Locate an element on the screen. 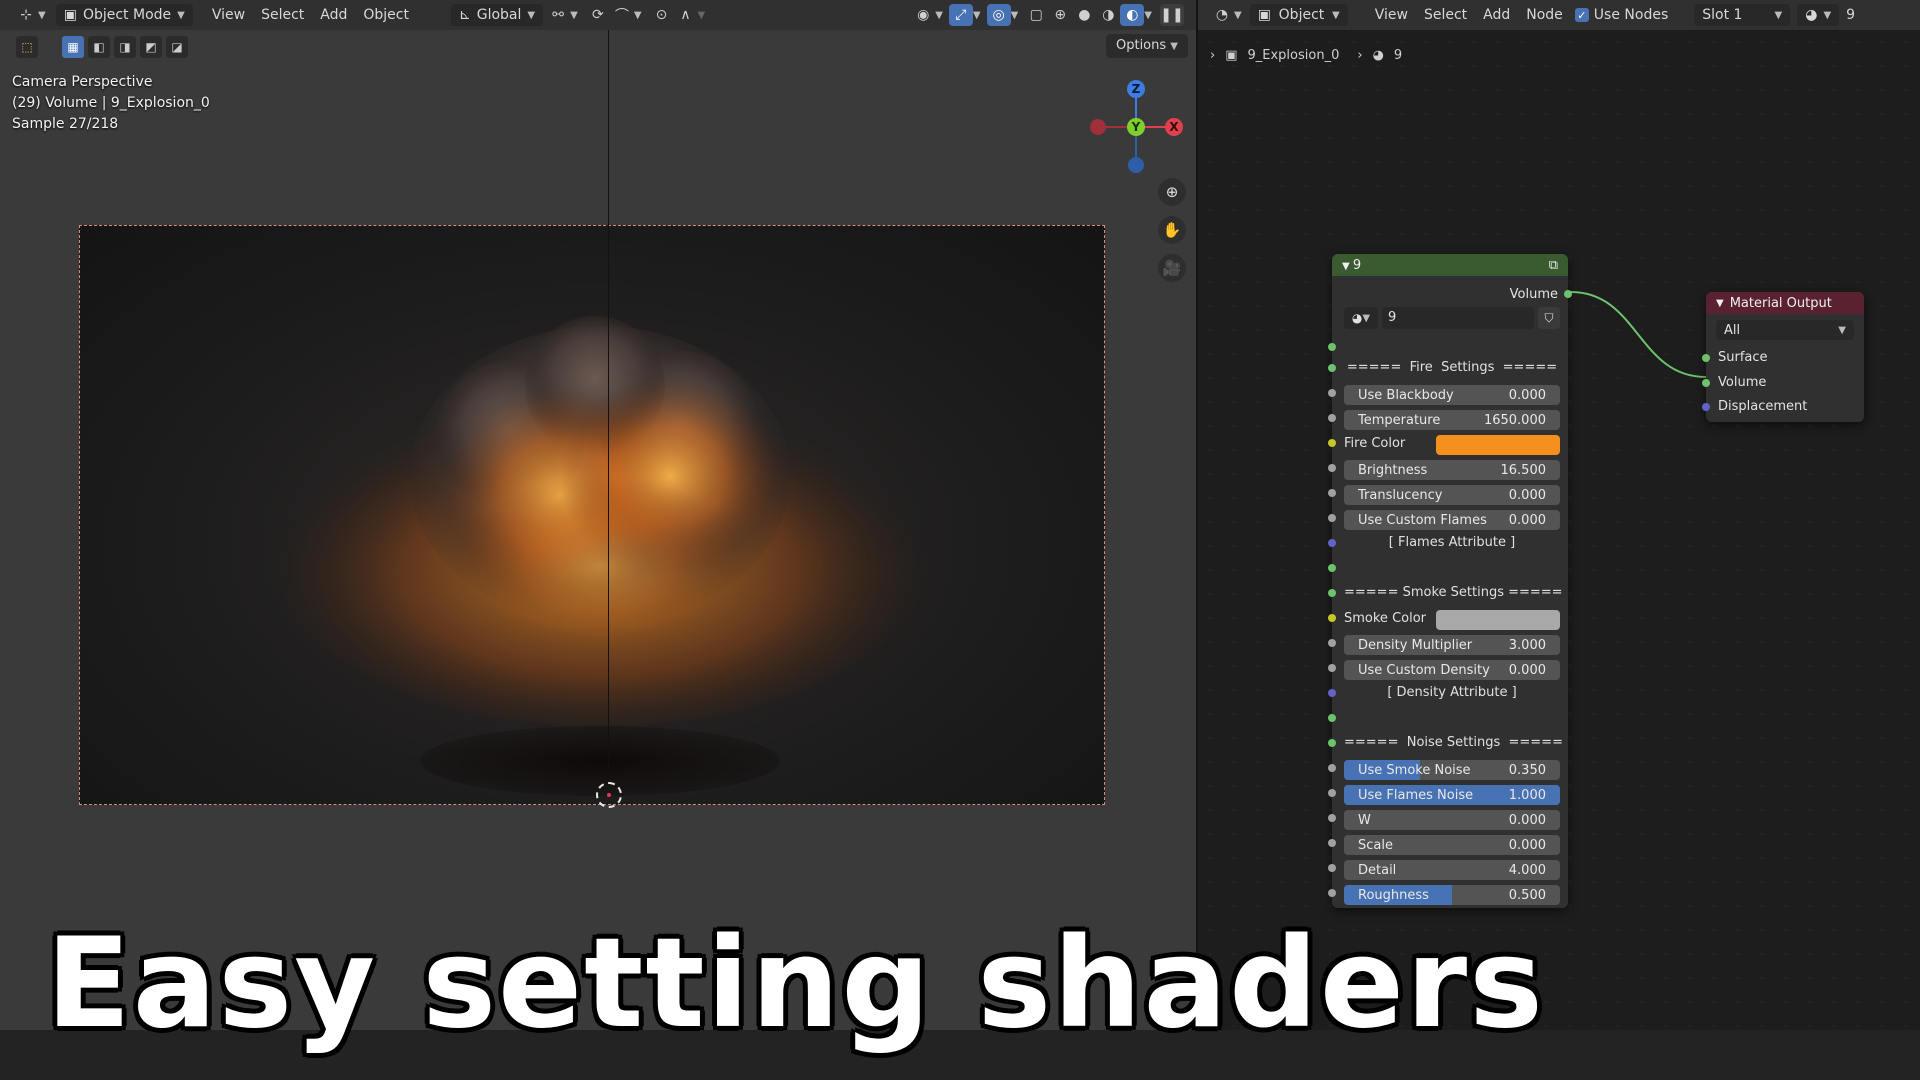 The width and height of the screenshot is (1920, 1080). temperature-field: Temperature 1650.000 is located at coordinates (1452, 420).